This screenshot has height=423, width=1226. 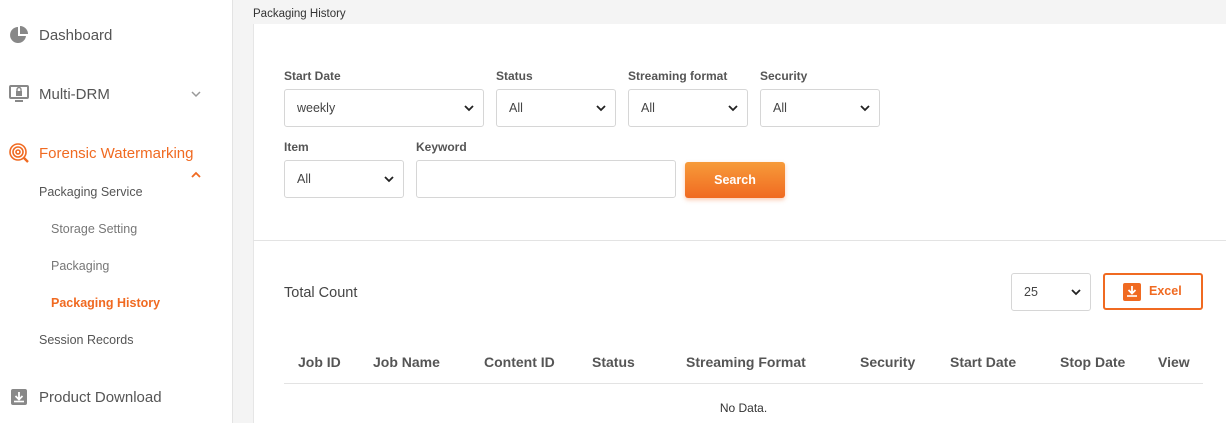 I want to click on status-select: All, so click(x=556, y=108).